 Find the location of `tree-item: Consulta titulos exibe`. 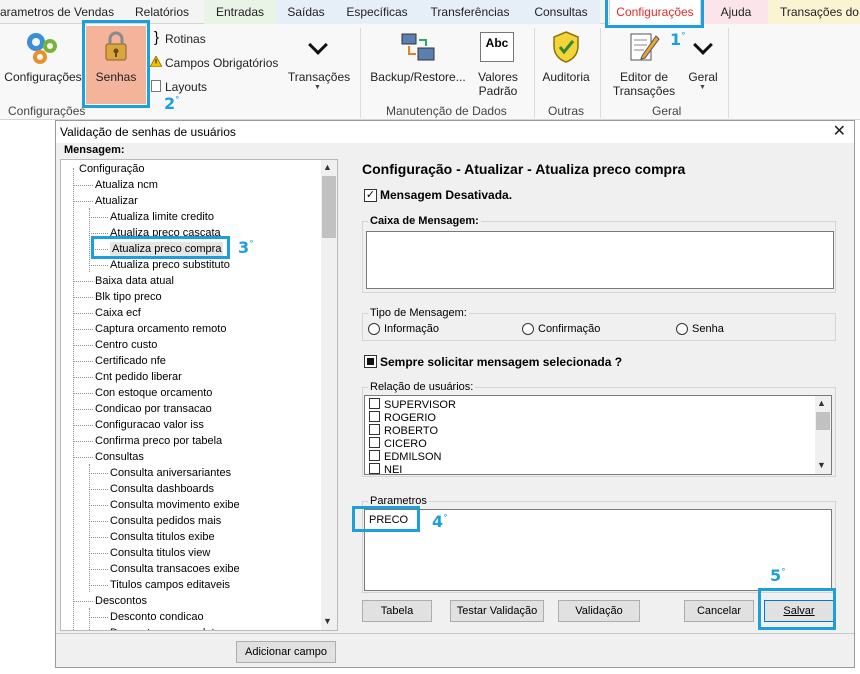

tree-item: Consulta titulos exibe is located at coordinates (162, 537).